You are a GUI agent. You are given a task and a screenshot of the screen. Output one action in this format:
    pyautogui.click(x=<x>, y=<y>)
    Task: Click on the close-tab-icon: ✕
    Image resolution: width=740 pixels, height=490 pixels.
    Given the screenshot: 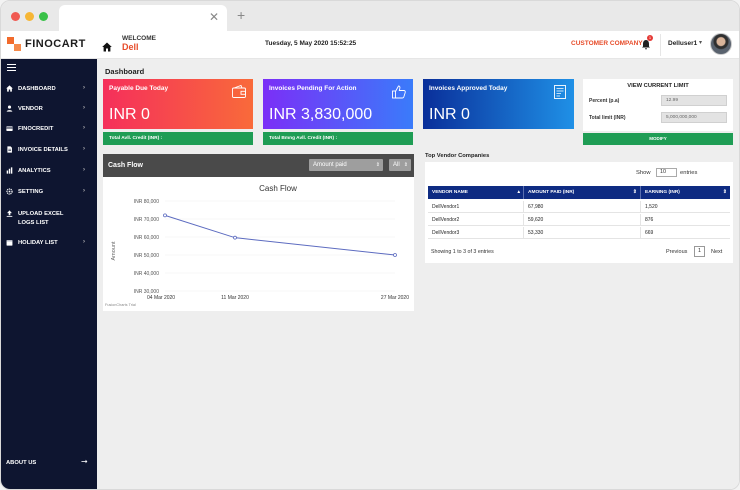 What is the action you would take?
    pyautogui.click(x=214, y=17)
    